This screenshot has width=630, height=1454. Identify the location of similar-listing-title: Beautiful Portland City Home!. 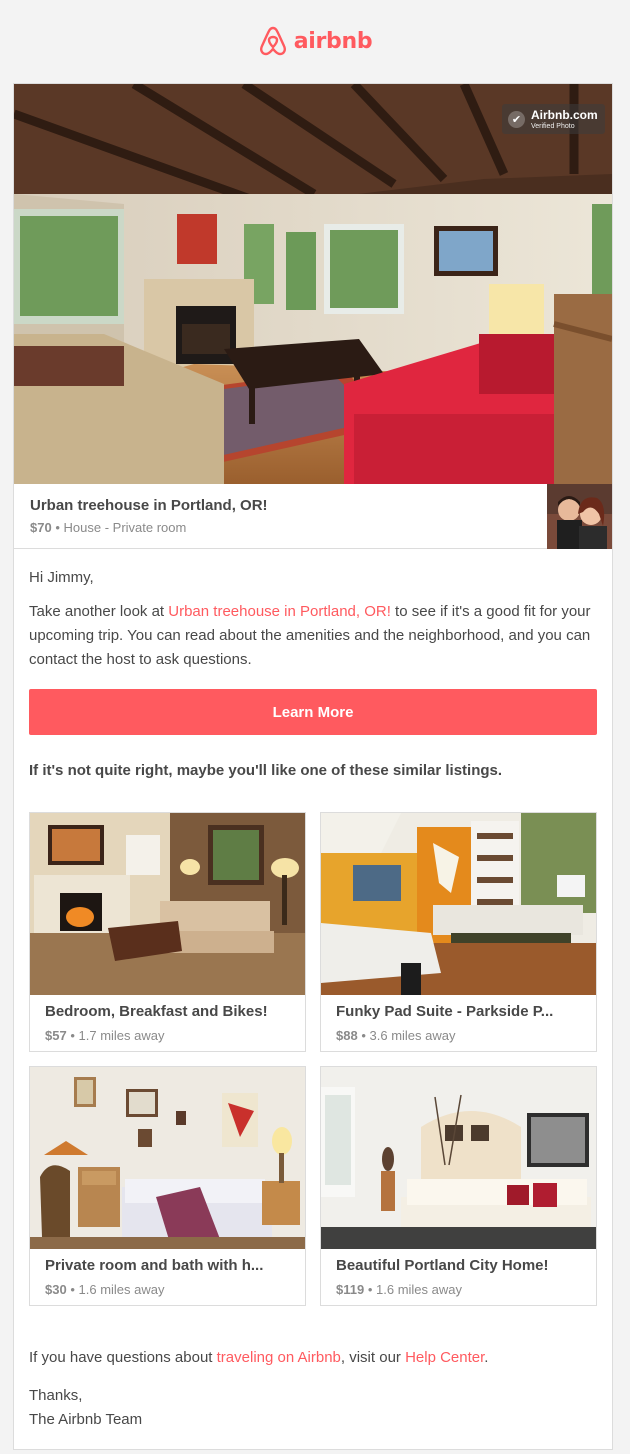
(458, 1265).